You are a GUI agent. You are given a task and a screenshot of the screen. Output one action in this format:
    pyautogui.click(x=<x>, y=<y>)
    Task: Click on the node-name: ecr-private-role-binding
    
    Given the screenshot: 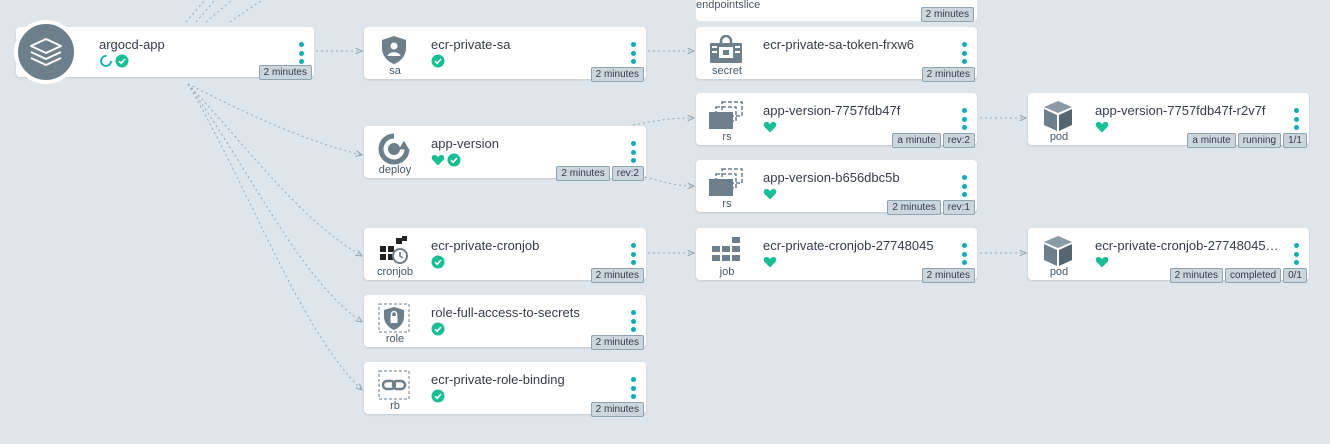 What is the action you would take?
    pyautogui.click(x=498, y=379)
    